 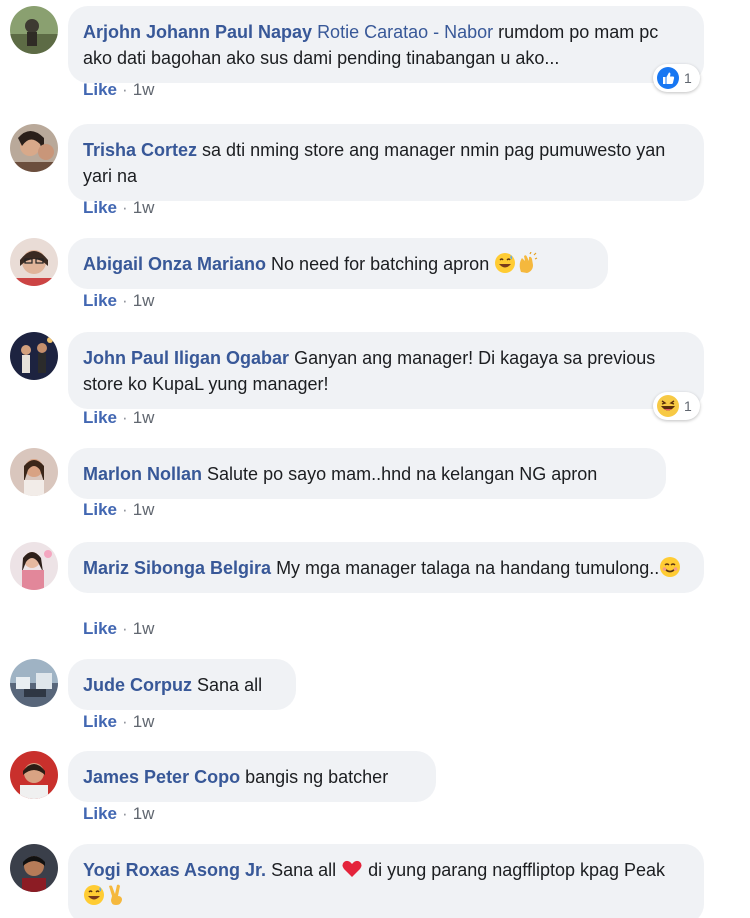 What do you see at coordinates (140, 150) in the screenshot?
I see `comment-author: Trisha Cortez` at bounding box center [140, 150].